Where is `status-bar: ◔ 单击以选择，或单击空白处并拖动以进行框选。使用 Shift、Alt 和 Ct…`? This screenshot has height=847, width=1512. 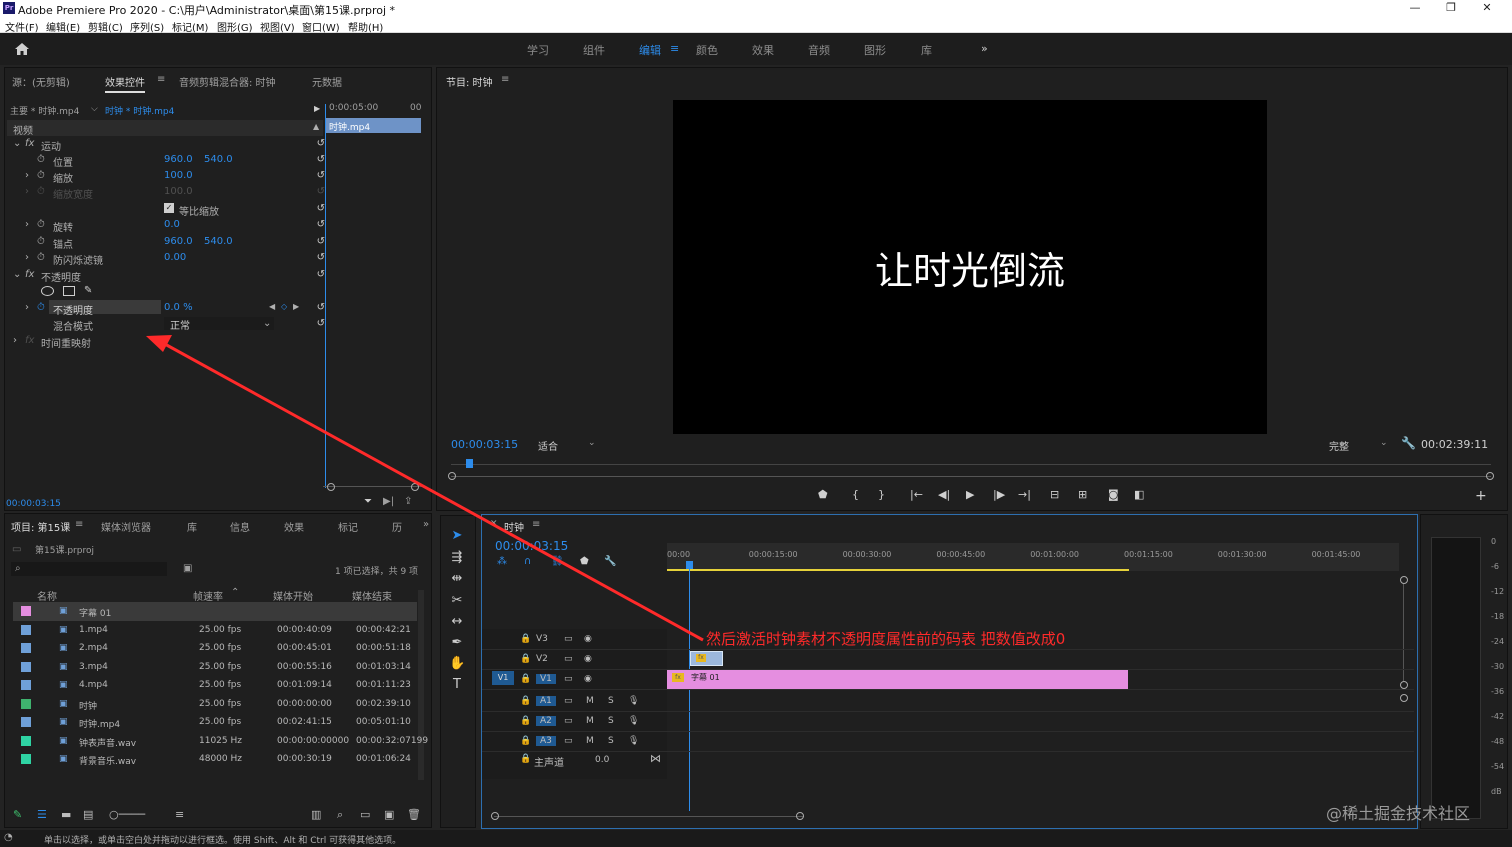
status-bar: ◔ 单击以选择，或单击空白处并拖动以进行框选。使用 Shift、Alt 和 Ct… is located at coordinates (756, 838).